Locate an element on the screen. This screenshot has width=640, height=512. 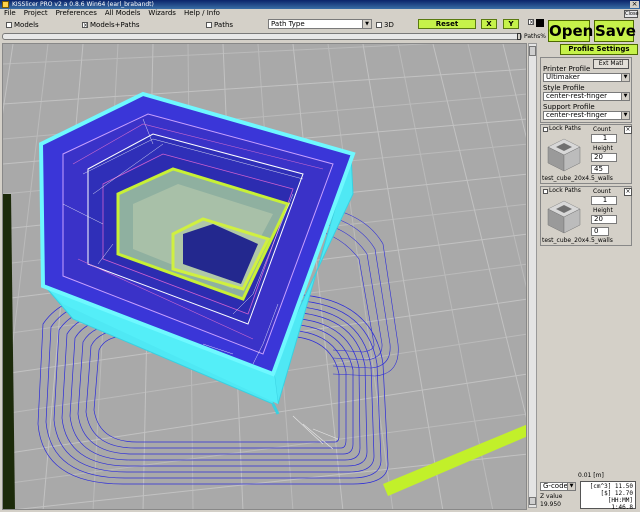
stat-volume: [cm^3] 11.50 is located at coordinates (611, 486).